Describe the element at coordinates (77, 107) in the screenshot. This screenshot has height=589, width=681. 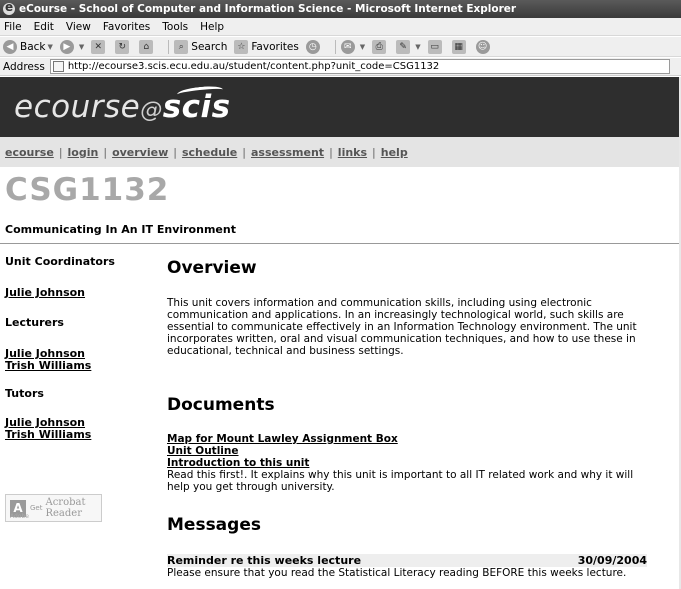
I see `logo-ecourse: ecourse` at that location.